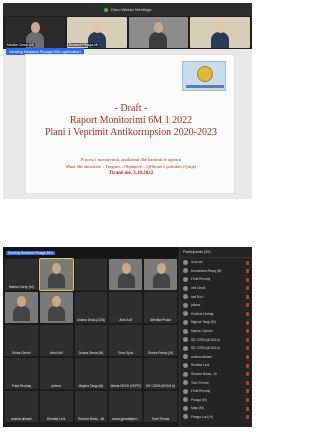 The height and width of the screenshot is (432, 320). What do you see at coordinates (56, 373) in the screenshot?
I see `gallery-tile: juliana` at bounding box center [56, 373].